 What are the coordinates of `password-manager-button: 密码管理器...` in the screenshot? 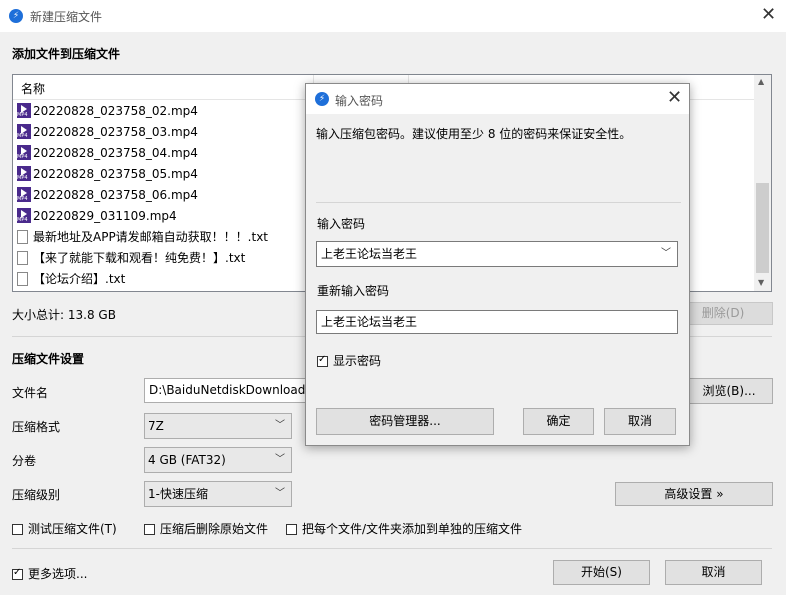 It's located at (405, 421).